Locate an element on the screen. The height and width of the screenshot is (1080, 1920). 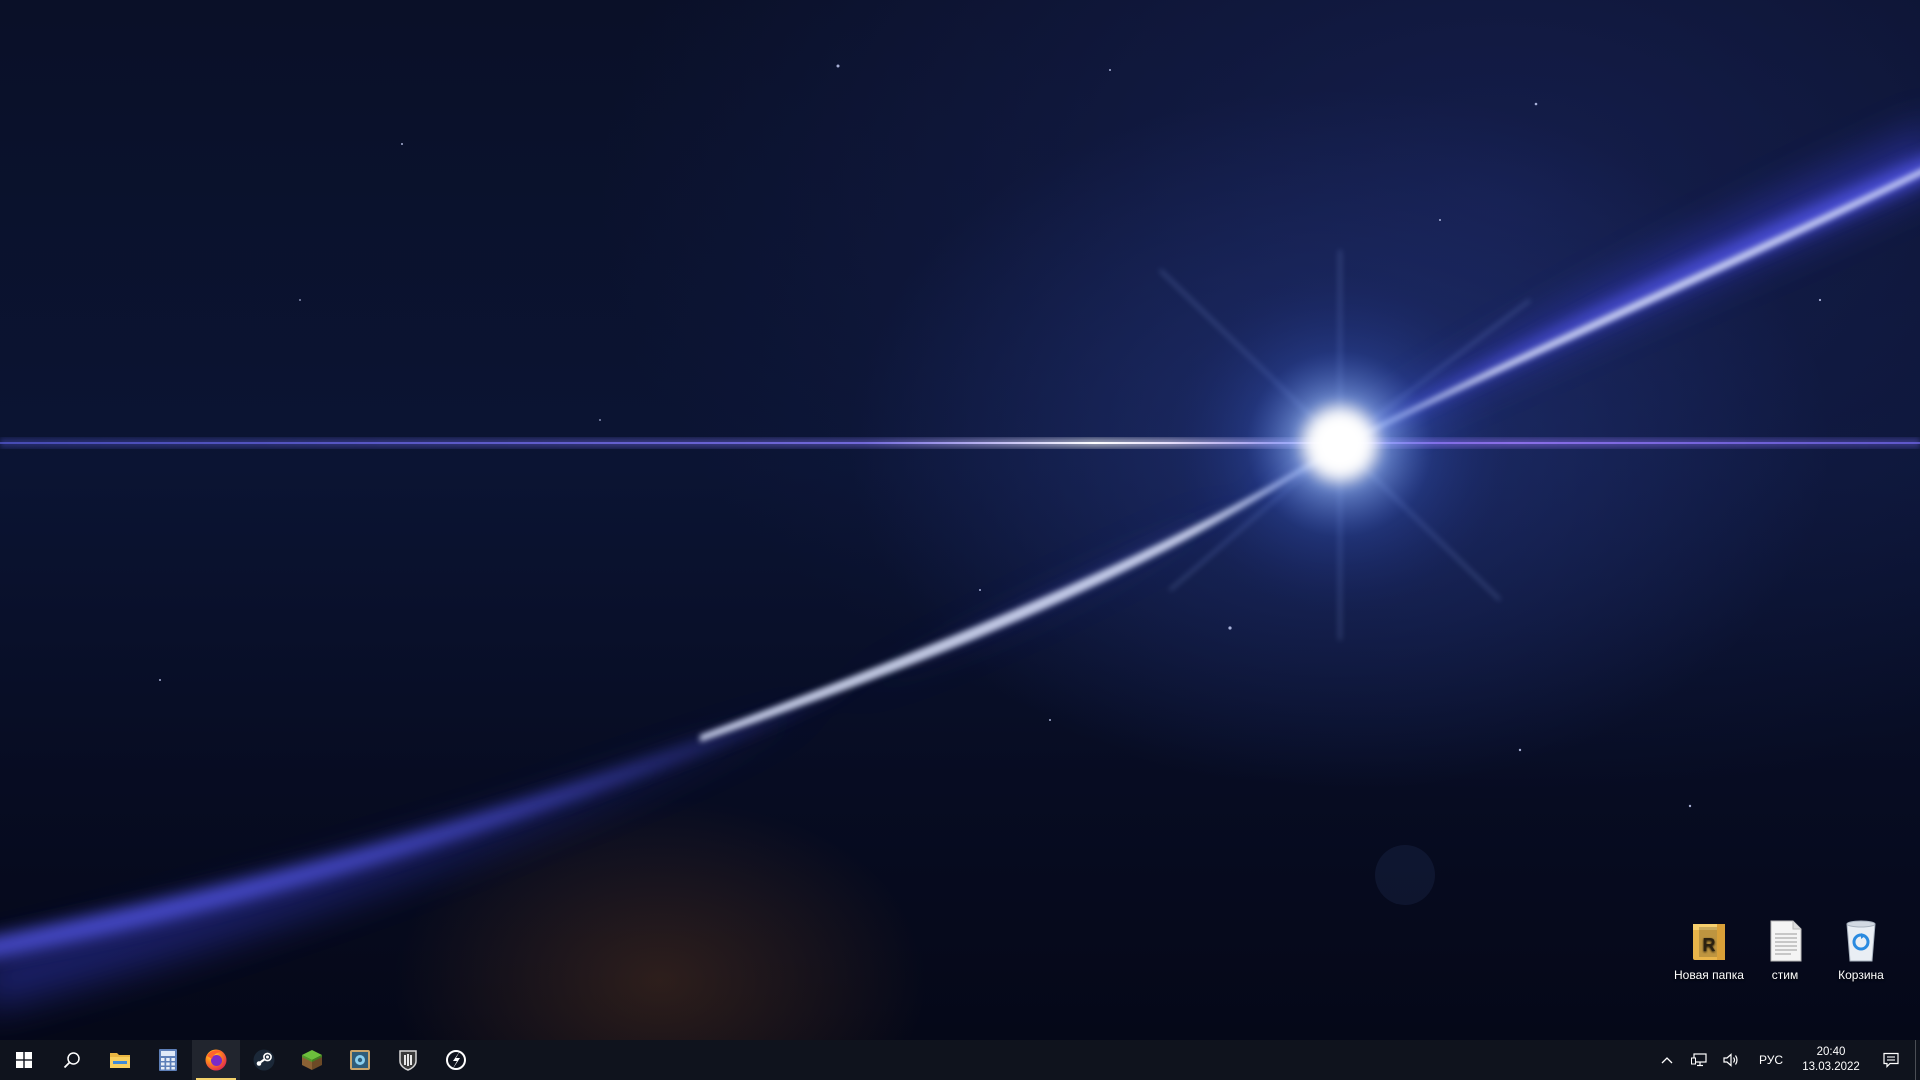
desktop-icon-recycle-bin: Корзина is located at coordinates (1861, 956).